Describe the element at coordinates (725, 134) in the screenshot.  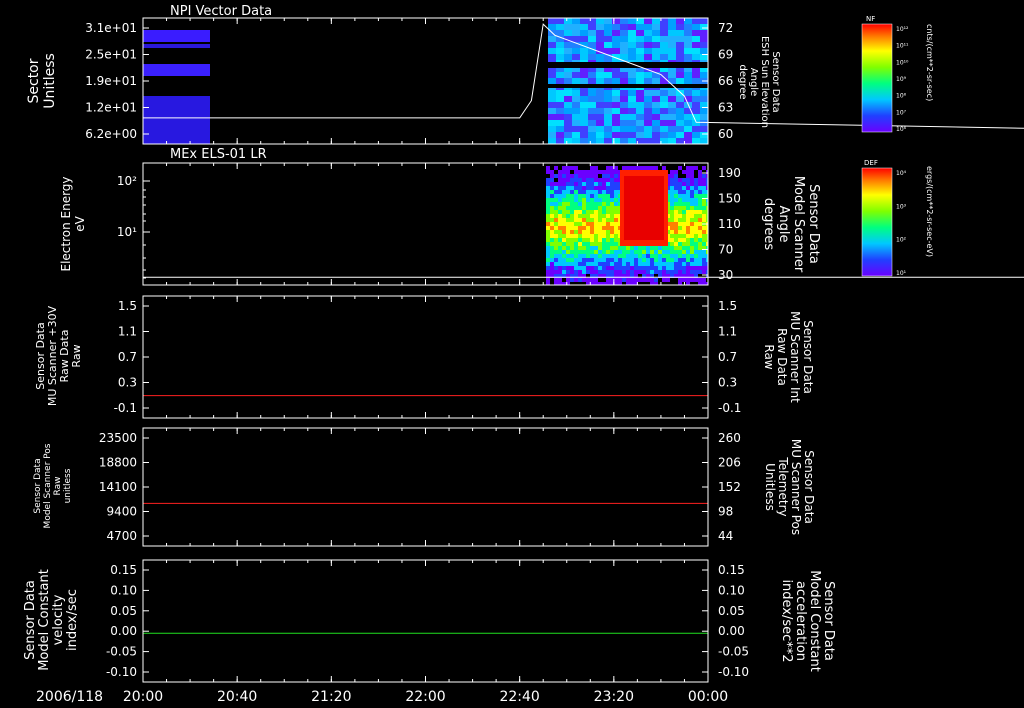
I see `y2-tick-label: 60` at that location.